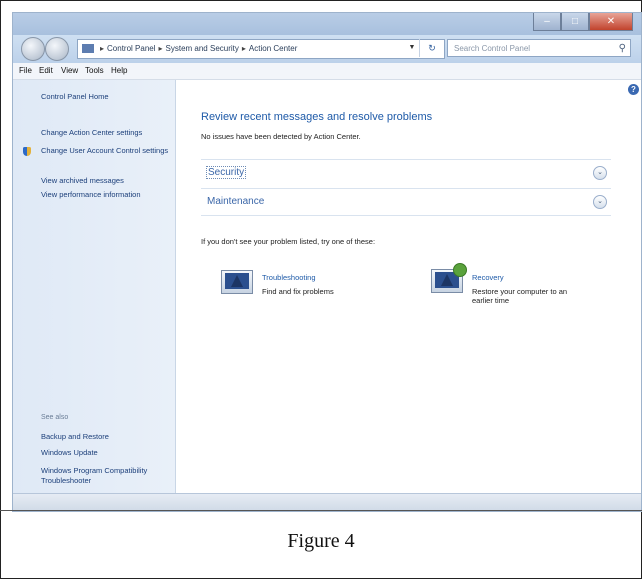 This screenshot has height=579, width=642. I want to click on breadcrumb-control-panel: Control Panel, so click(131, 48).